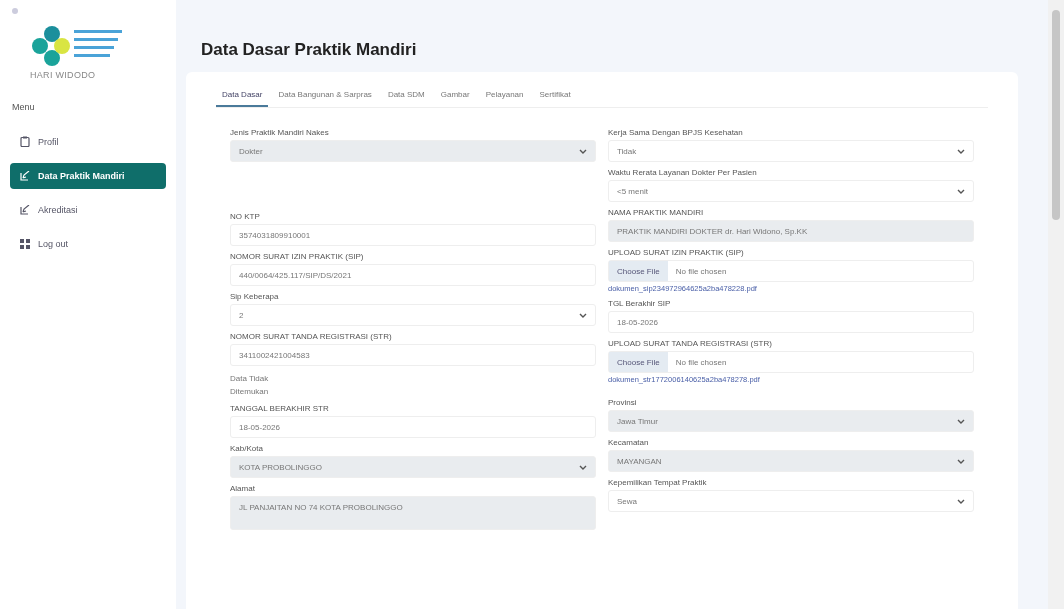 The image size is (1064, 609). I want to click on nav-item: Log out, so click(88, 244).